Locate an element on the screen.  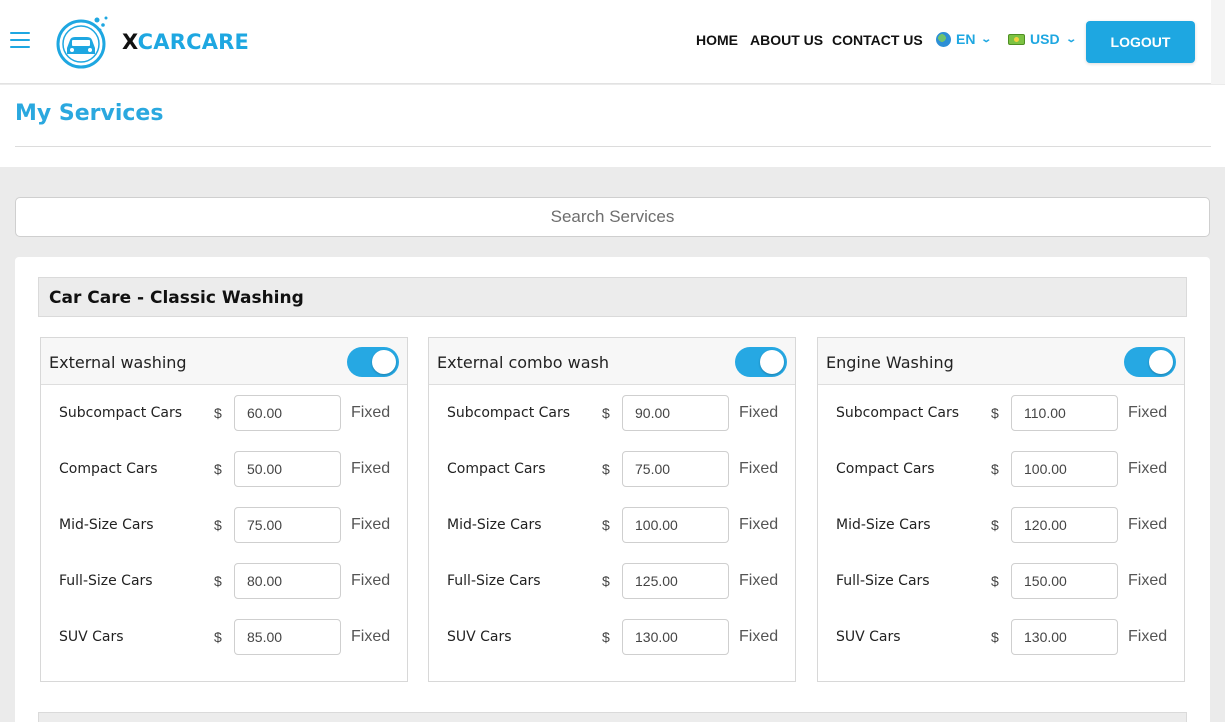
hamburger-menu-icon is located at coordinates (20, 41).